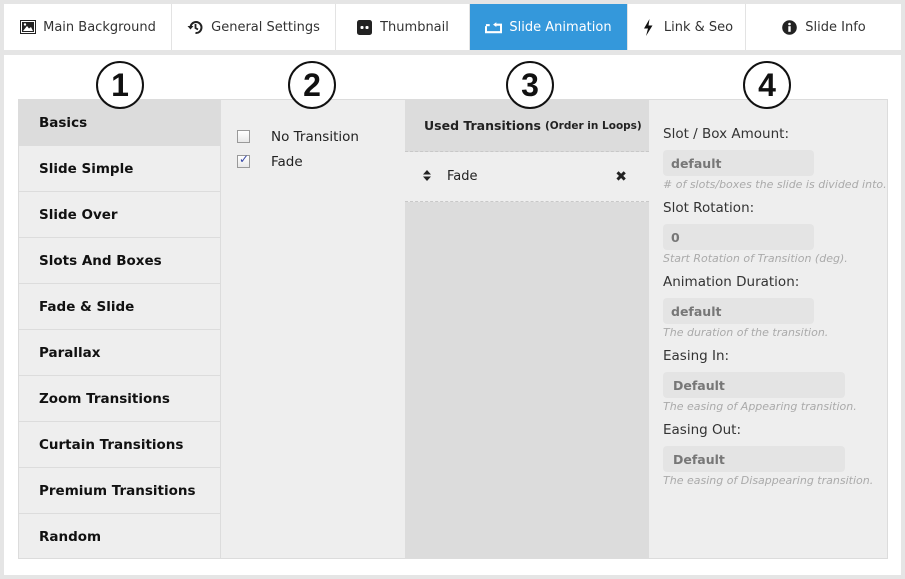 The image size is (905, 579). I want to click on category-item-curtain-transitions: Curtain Transitions, so click(119, 445).